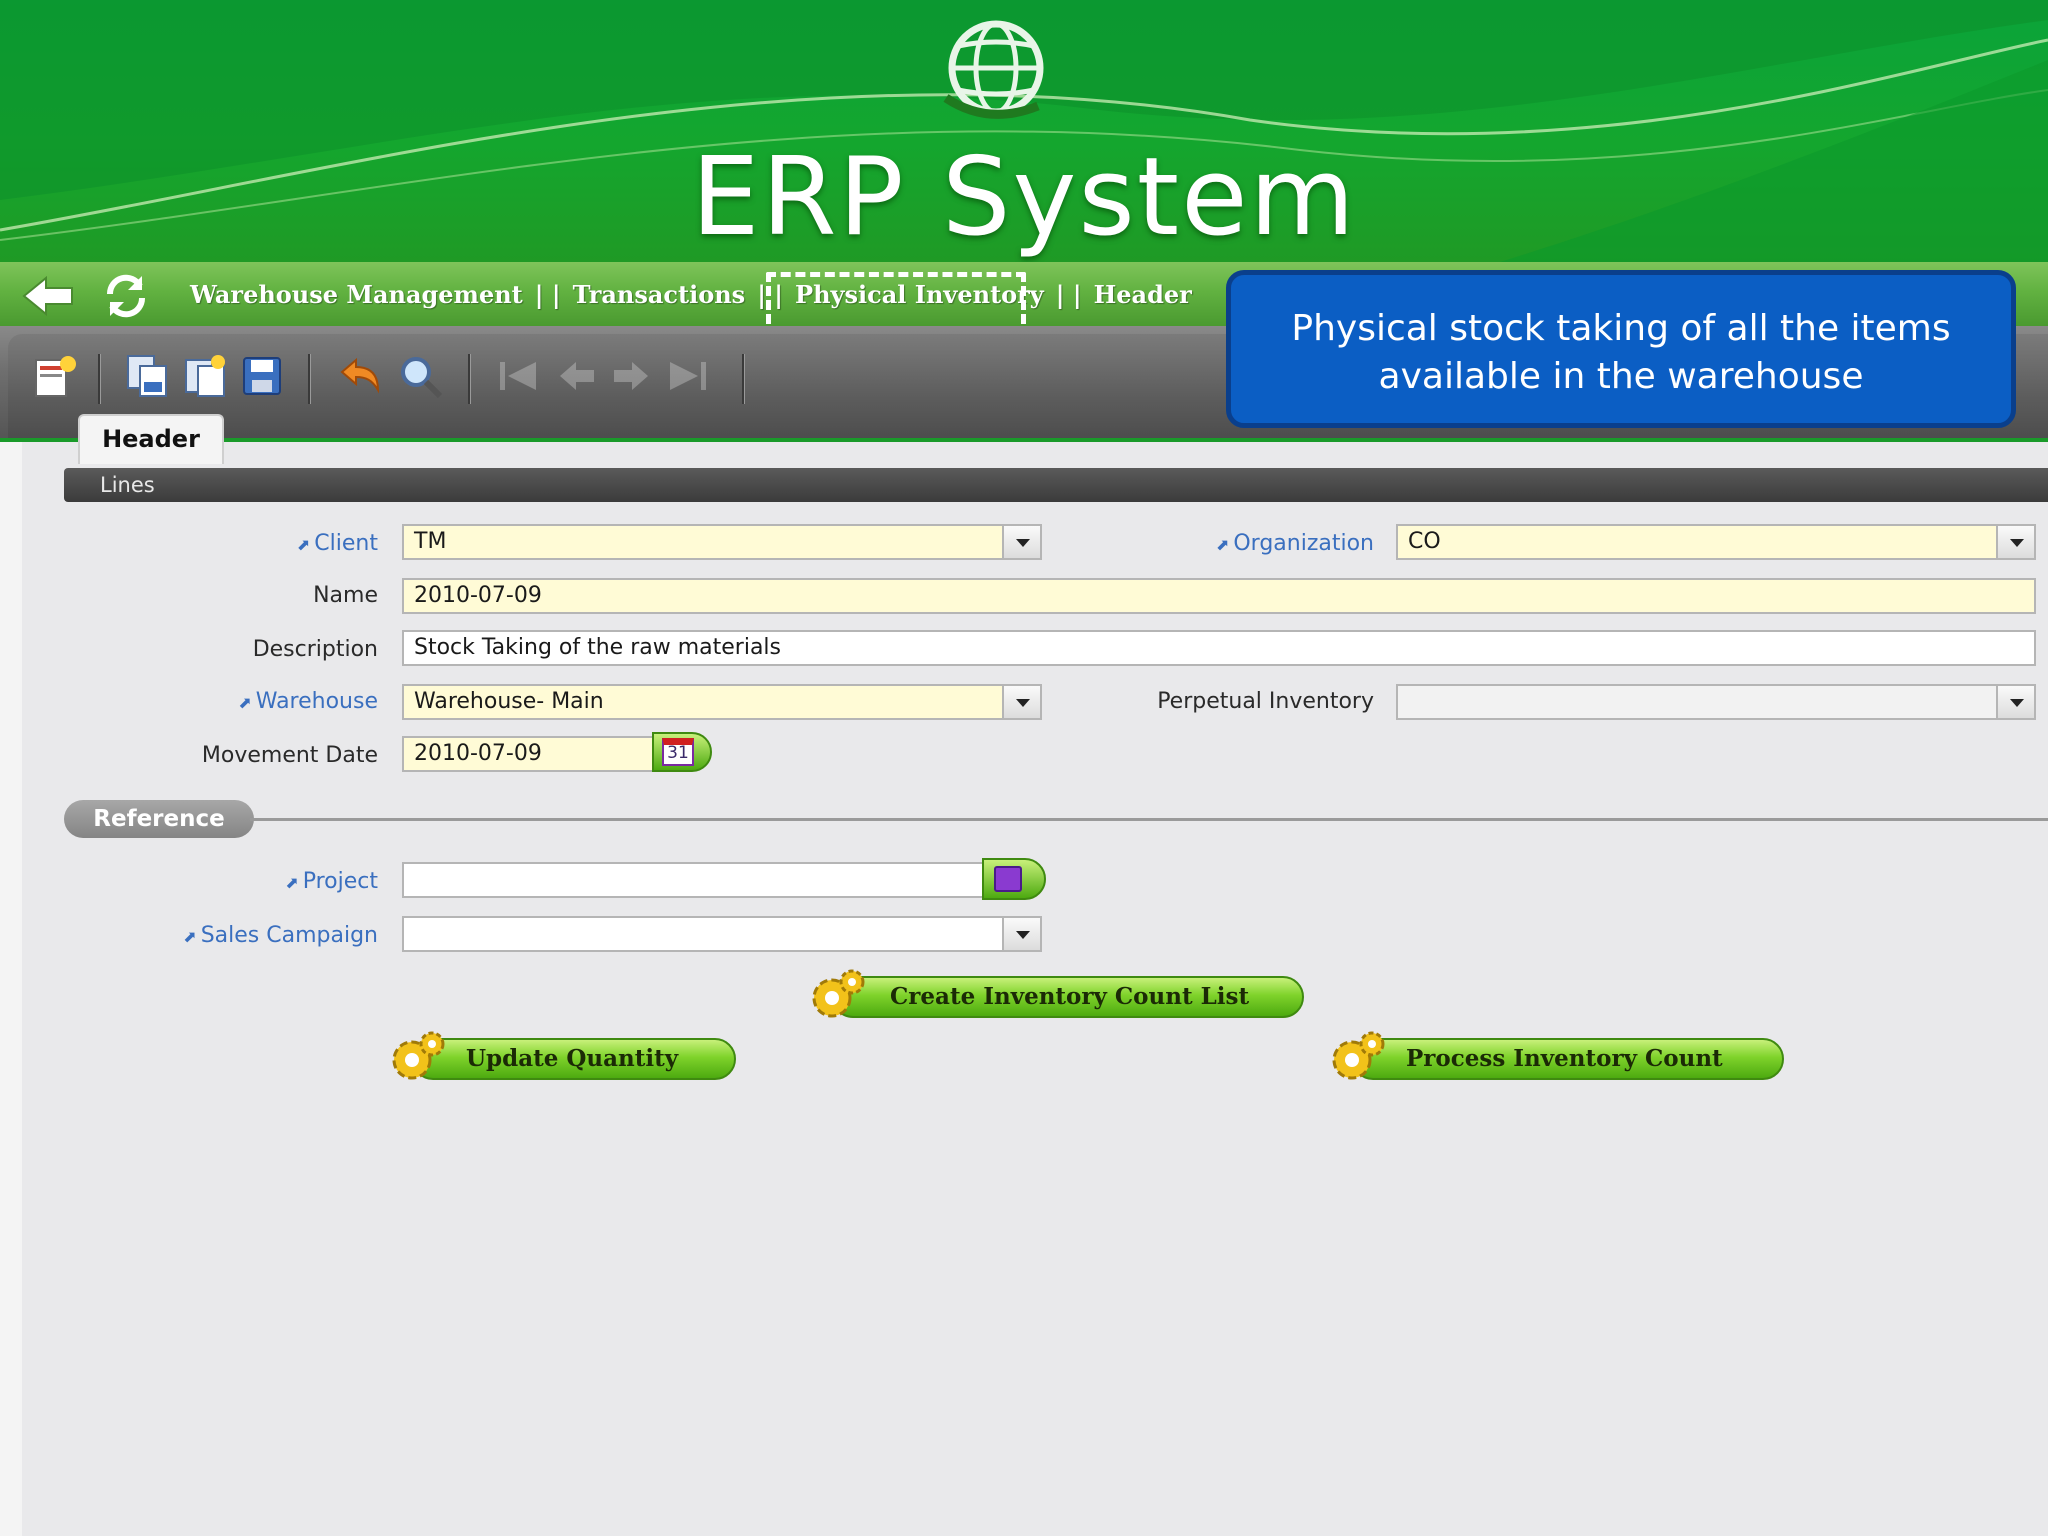 The image size is (2048, 1536). What do you see at coordinates (518, 376) in the screenshot?
I see `first-record-icon` at bounding box center [518, 376].